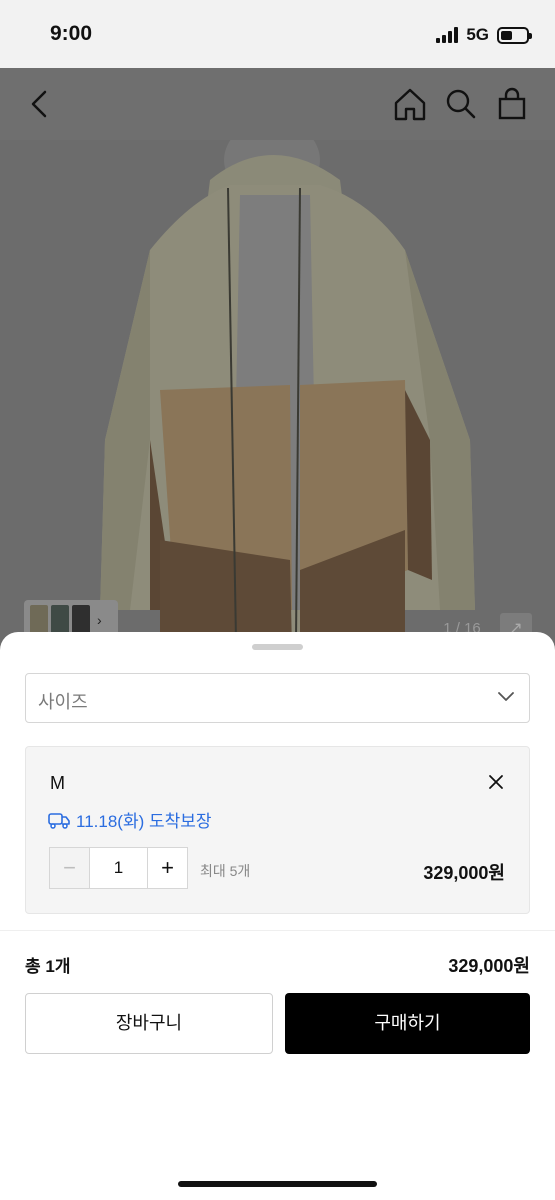  What do you see at coordinates (144, 821) in the screenshot?
I see `delivery-date-text: 11.18(화) 도착보장` at bounding box center [144, 821].